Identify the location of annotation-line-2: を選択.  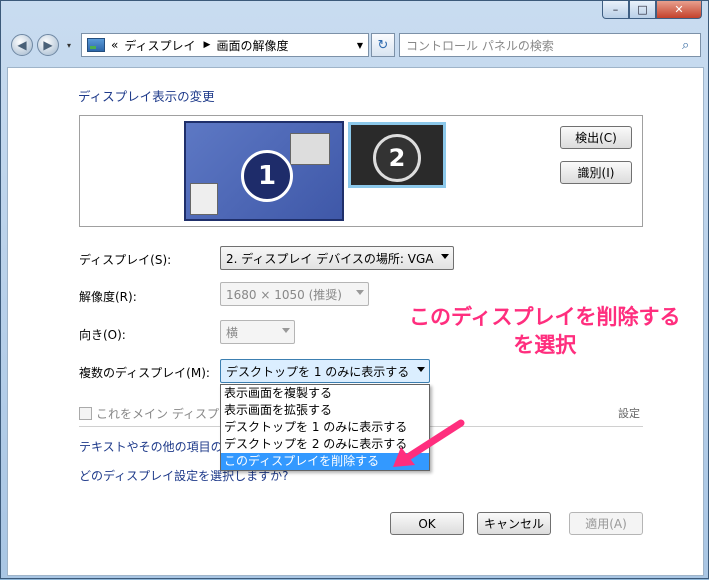
(545, 345).